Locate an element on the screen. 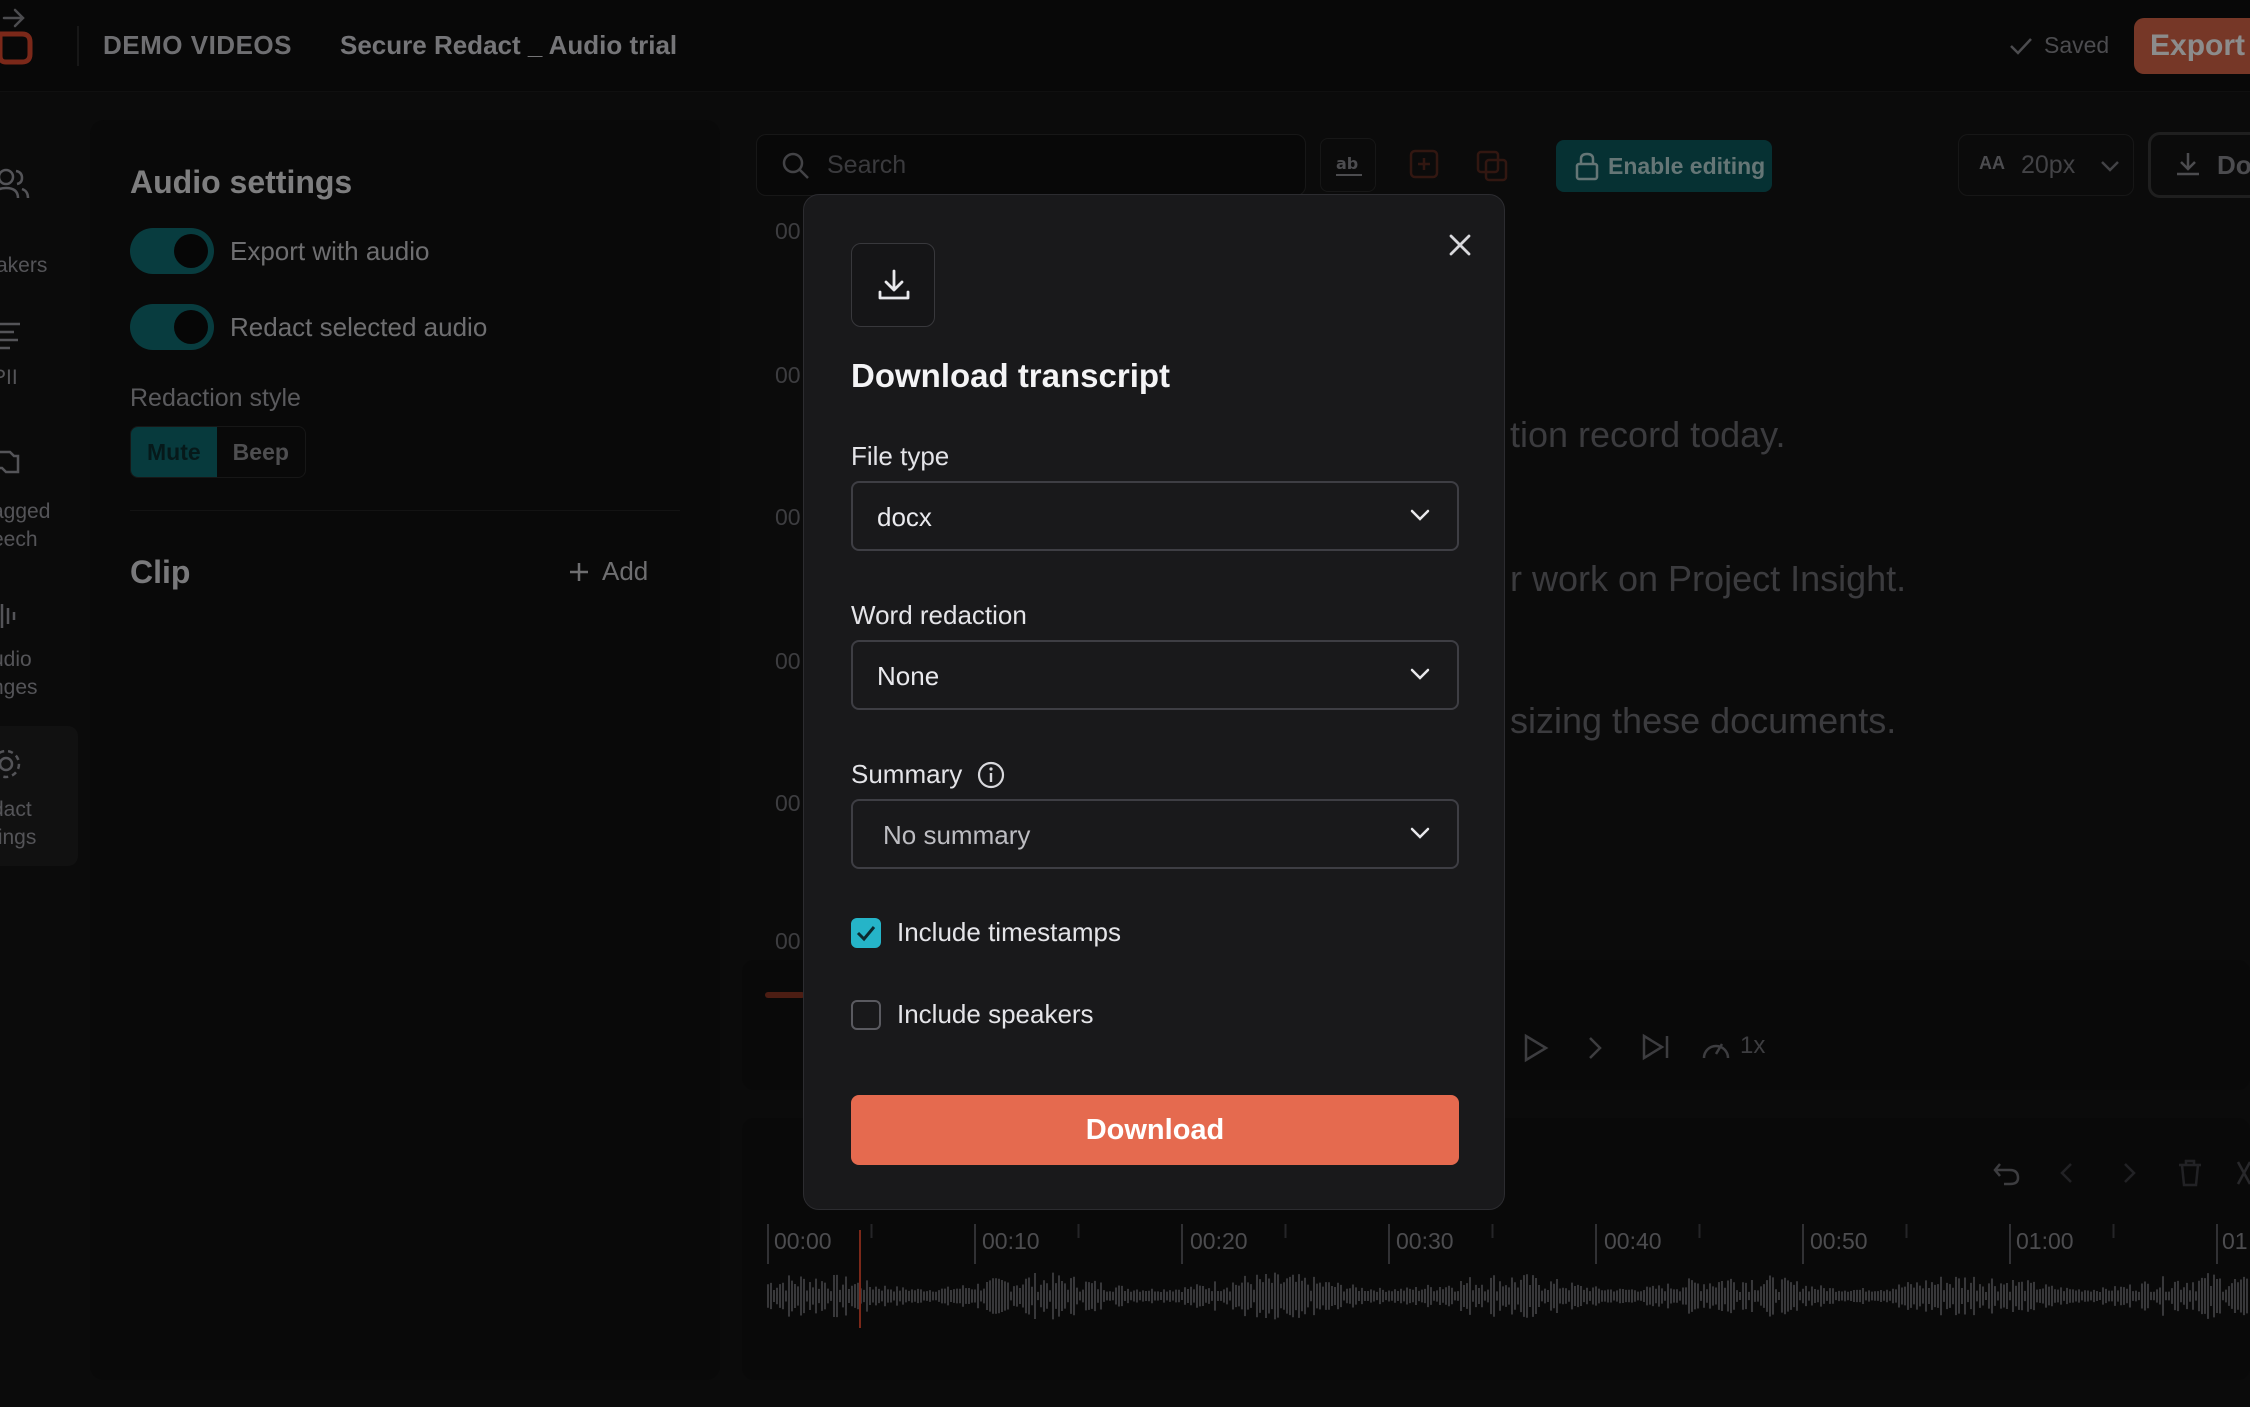 The image size is (2250, 1407). info-icon is located at coordinates (991, 775).